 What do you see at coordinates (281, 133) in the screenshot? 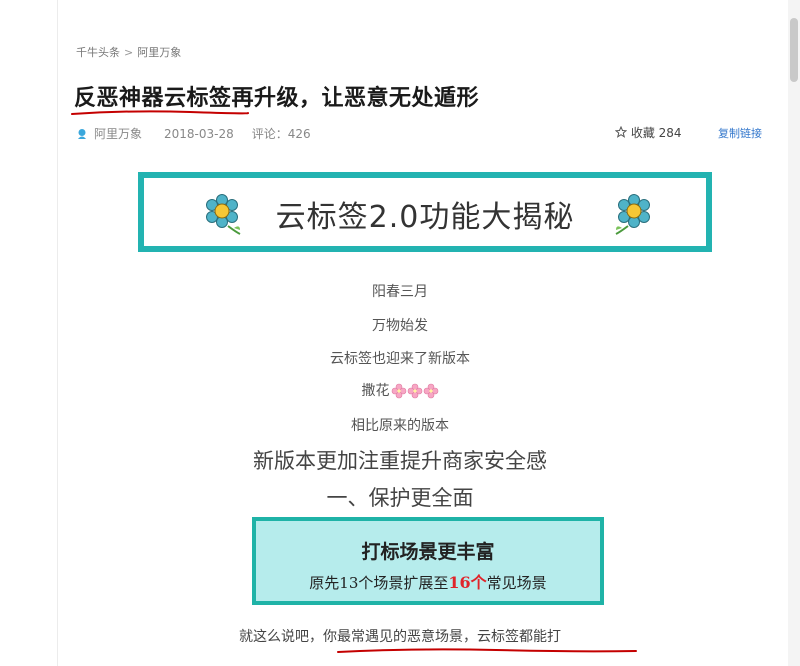
I see `comment-count: 评论：426` at bounding box center [281, 133].